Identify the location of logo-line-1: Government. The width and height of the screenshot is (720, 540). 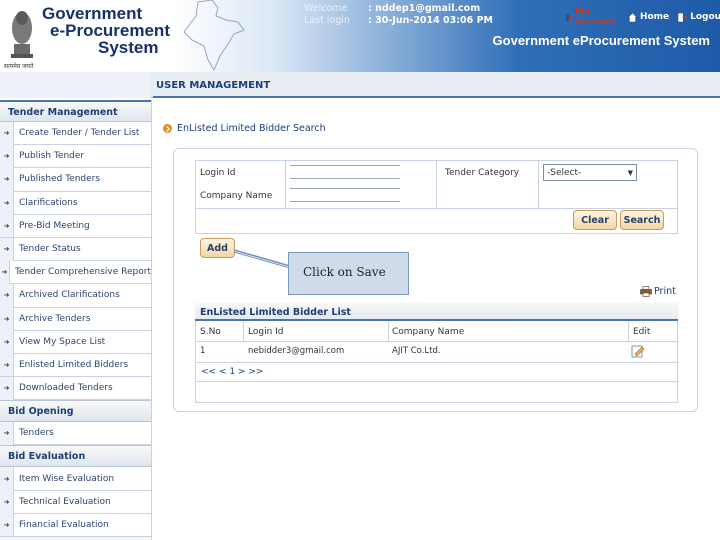
(92, 13).